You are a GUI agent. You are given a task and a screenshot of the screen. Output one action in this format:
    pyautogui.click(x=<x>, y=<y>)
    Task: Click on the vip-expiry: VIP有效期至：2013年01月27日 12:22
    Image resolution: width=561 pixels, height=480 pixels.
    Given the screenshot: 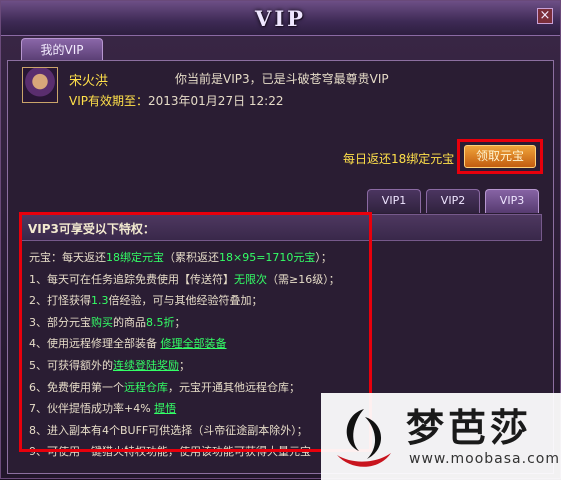 What is the action you would take?
    pyautogui.click(x=176, y=100)
    